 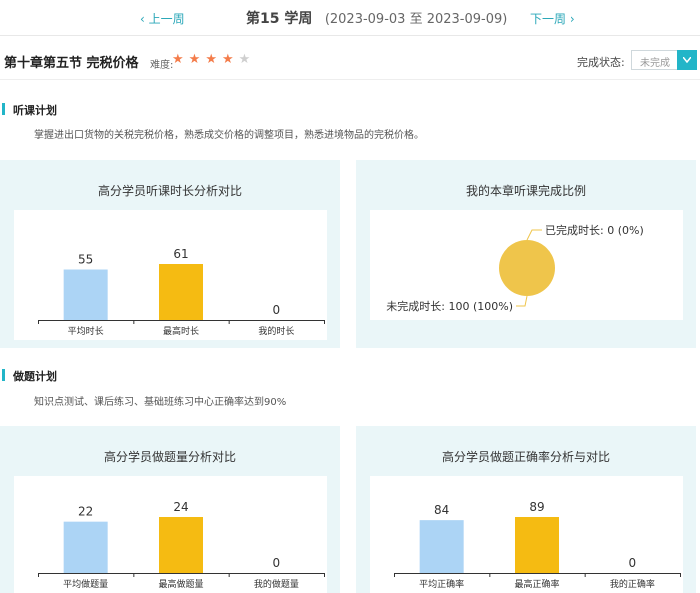 I want to click on pie-label-incomplete: 未完成时长: 100 (100%), so click(x=449, y=306).